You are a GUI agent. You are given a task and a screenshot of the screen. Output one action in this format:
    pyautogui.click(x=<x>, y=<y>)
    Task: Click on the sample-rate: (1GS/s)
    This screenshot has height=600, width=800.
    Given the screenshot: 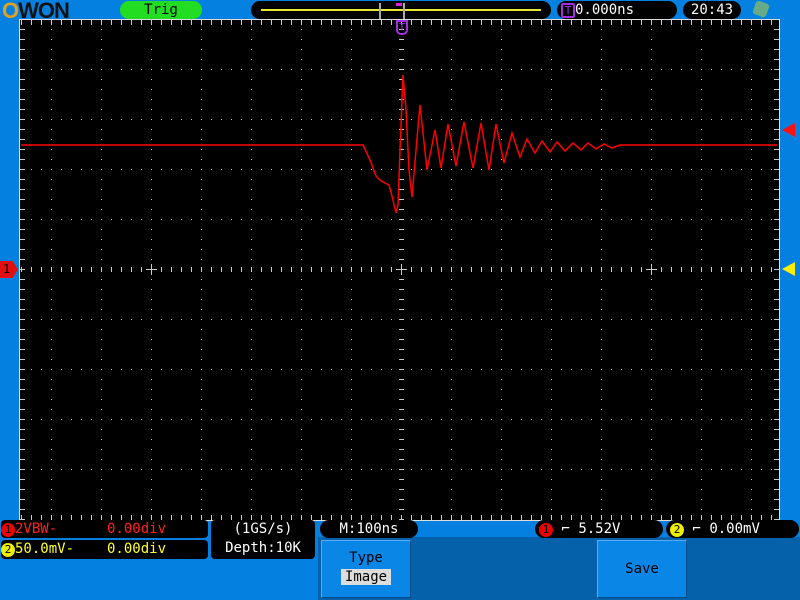 What is the action you would take?
    pyautogui.click(x=263, y=529)
    